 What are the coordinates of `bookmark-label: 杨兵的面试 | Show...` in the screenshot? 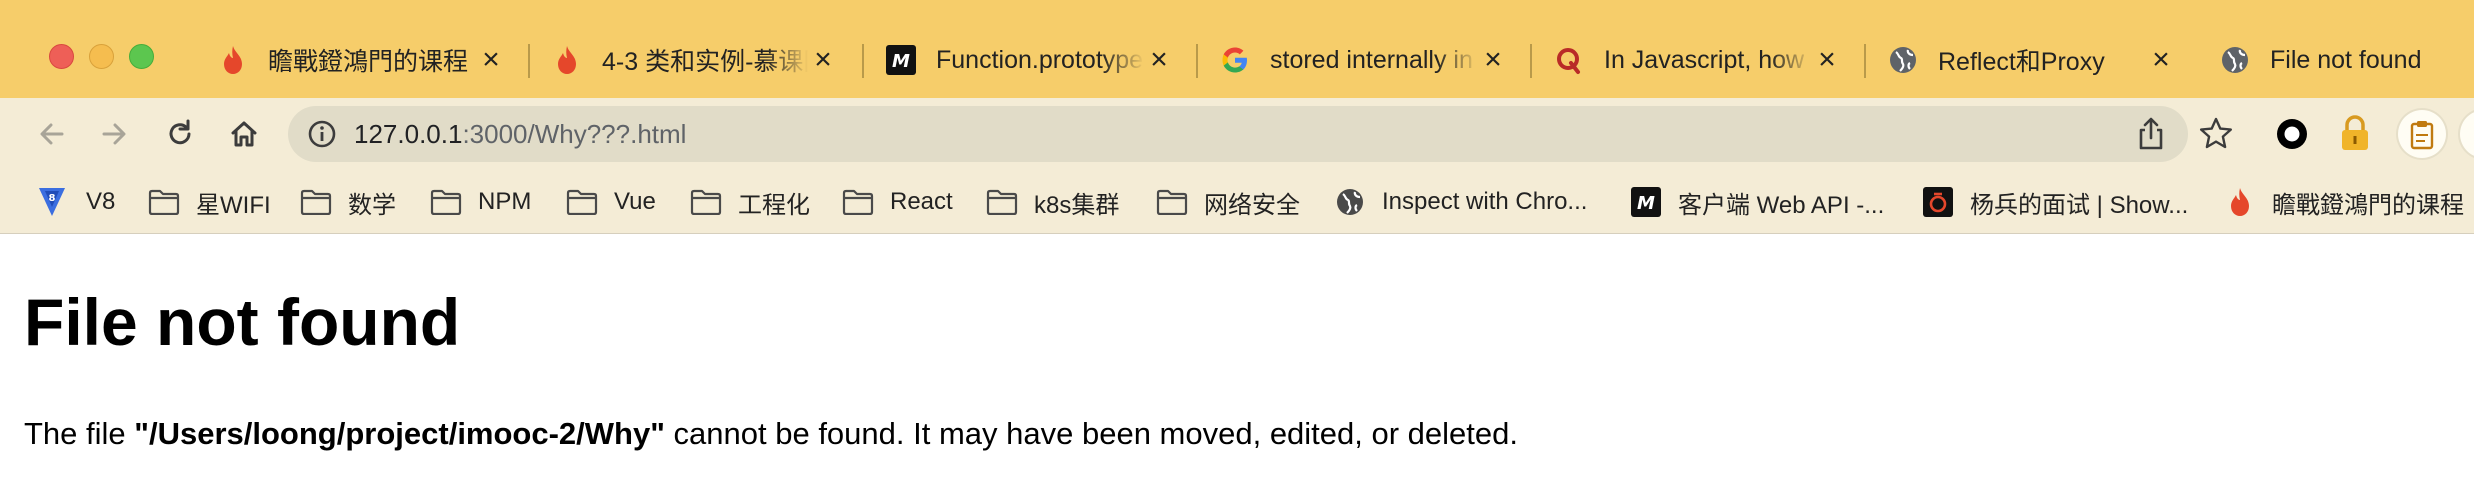 It's located at (2079, 205).